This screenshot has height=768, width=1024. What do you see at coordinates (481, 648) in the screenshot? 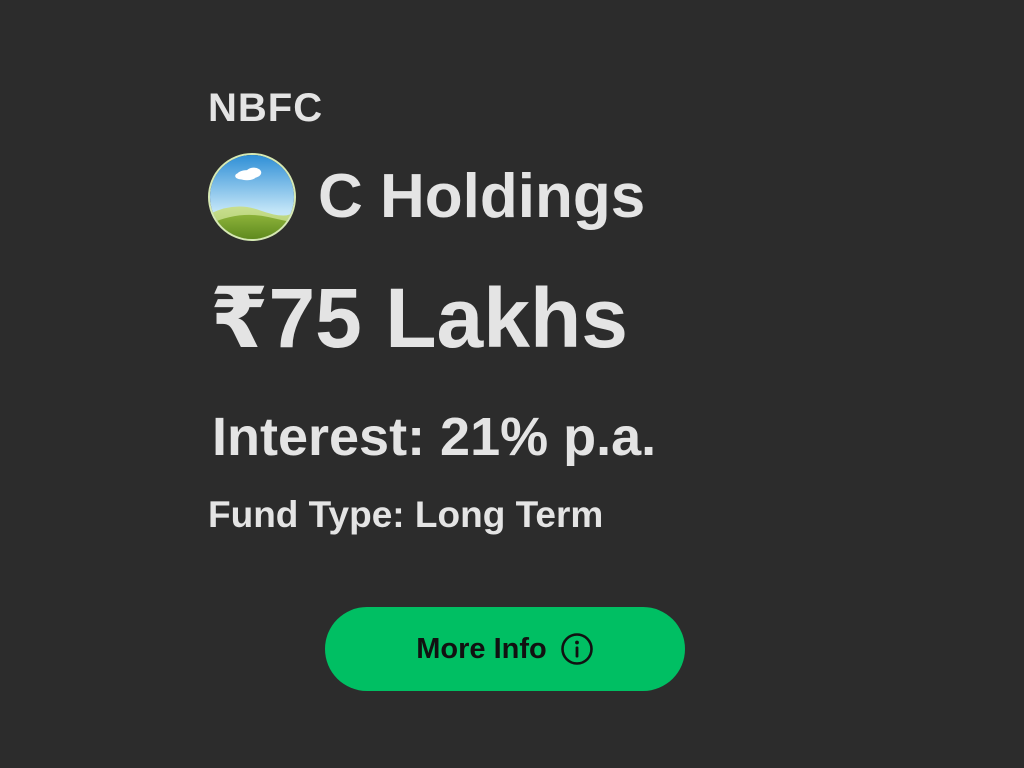
I see `more-info-label: More Info` at bounding box center [481, 648].